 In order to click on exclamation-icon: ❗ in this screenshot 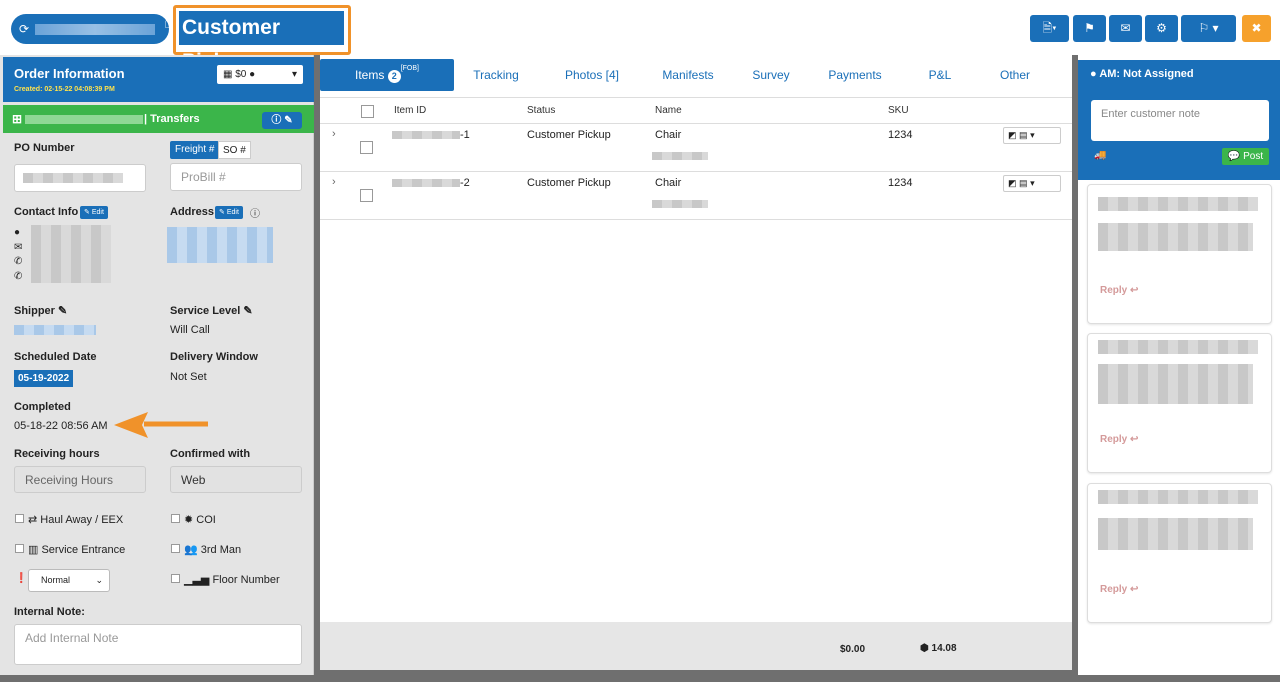, I will do `click(21, 578)`.